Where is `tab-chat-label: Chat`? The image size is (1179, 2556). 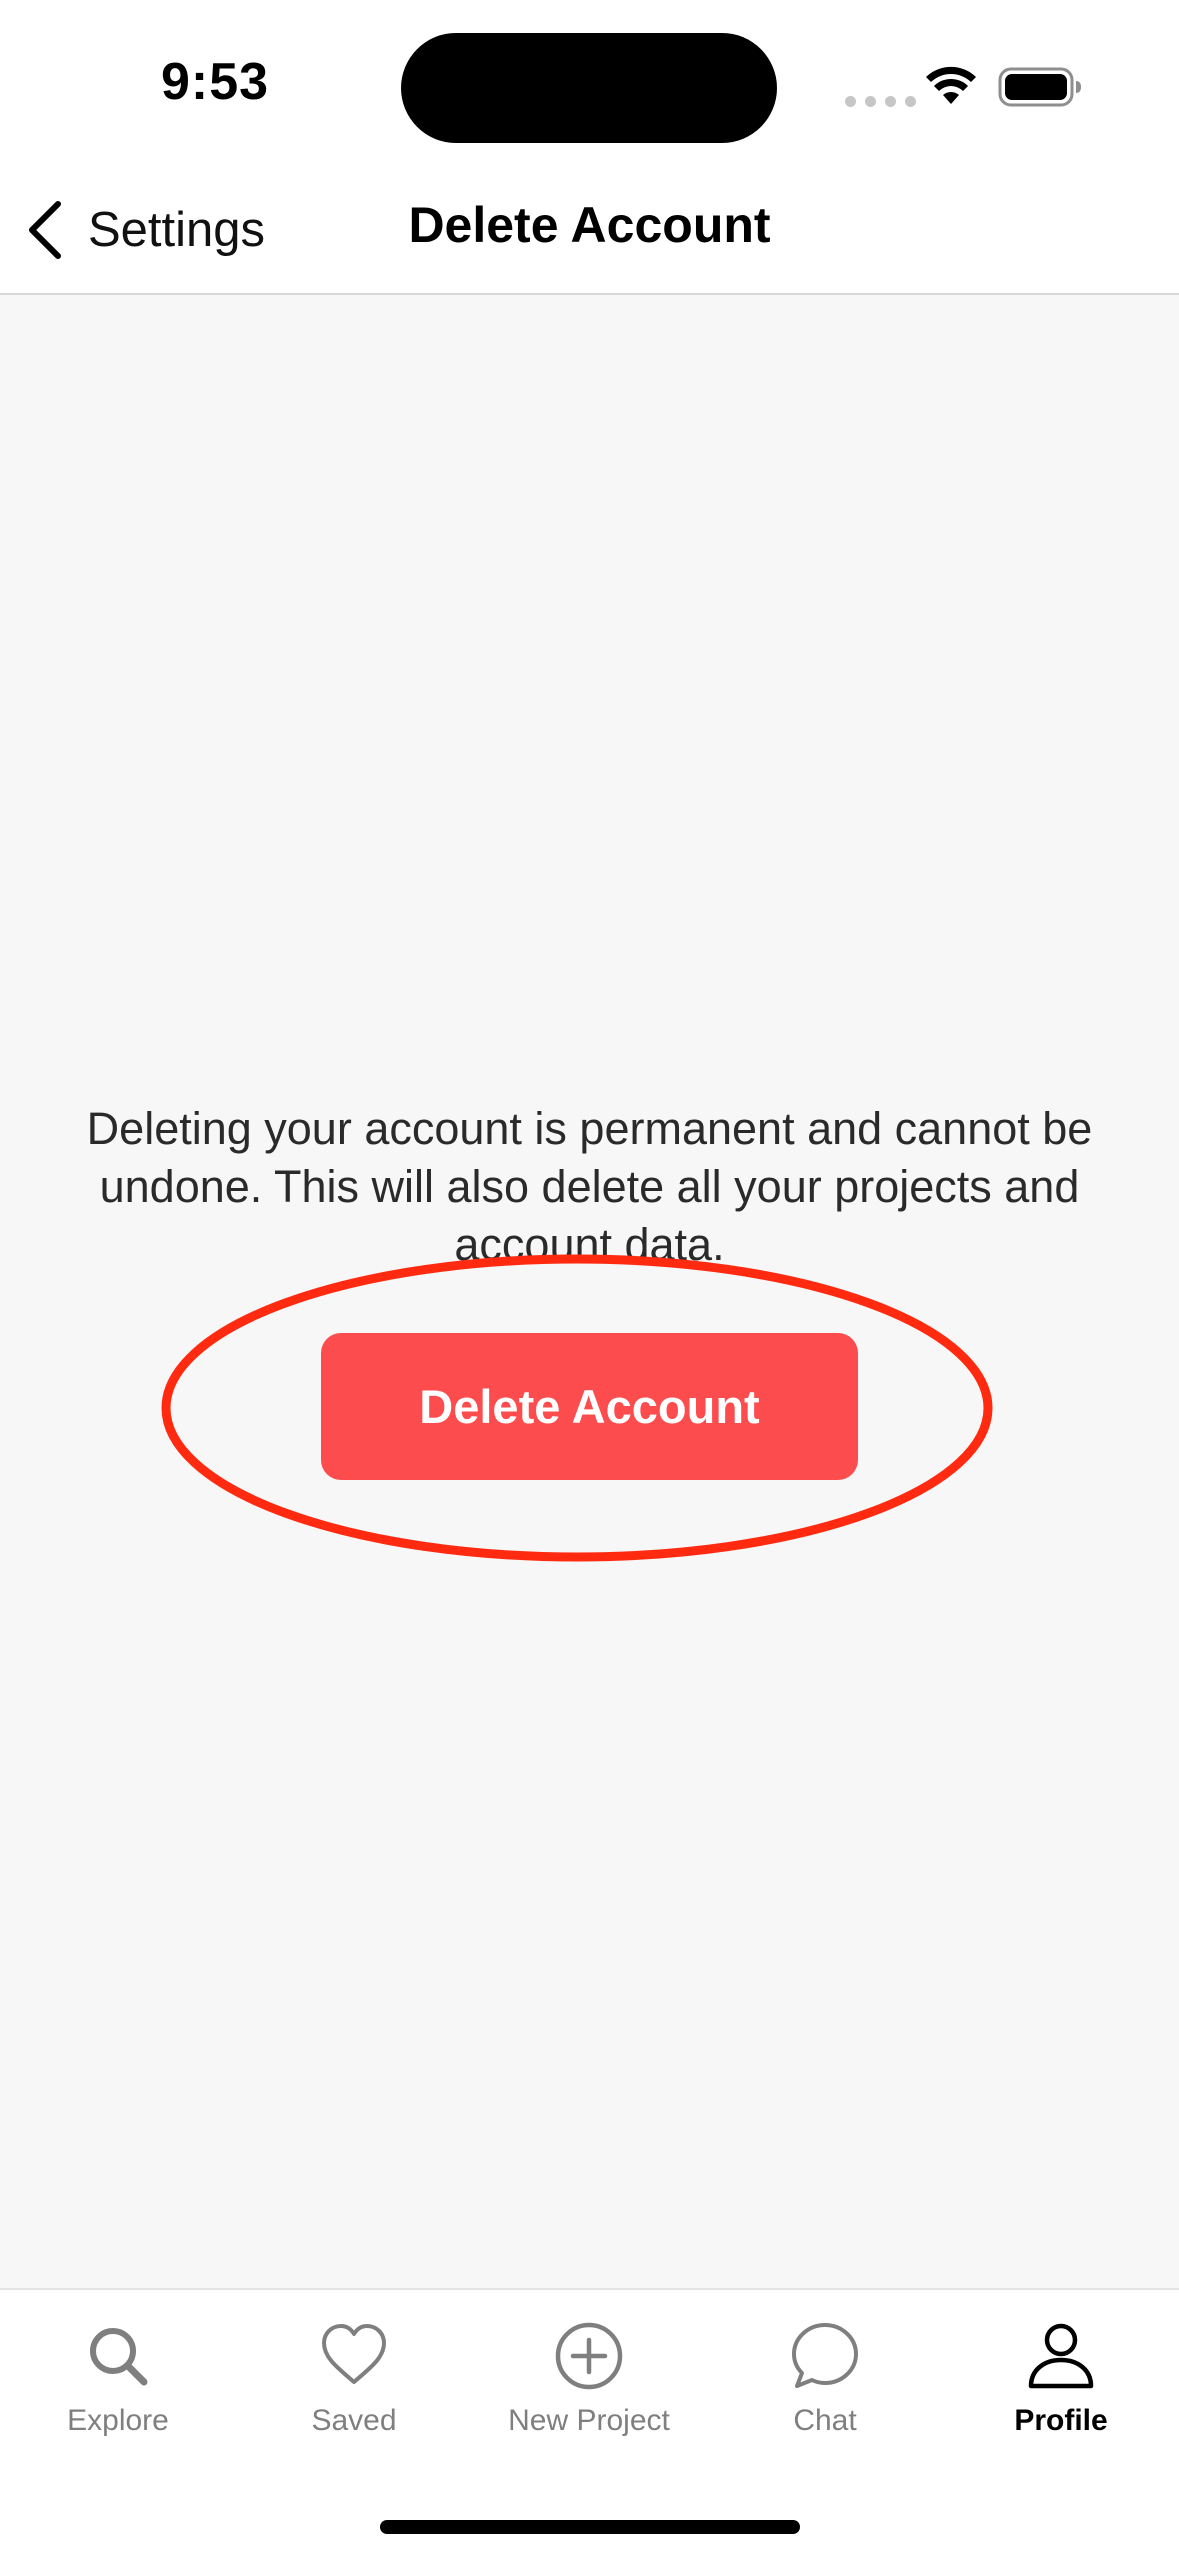
tab-chat-label: Chat is located at coordinates (825, 2420).